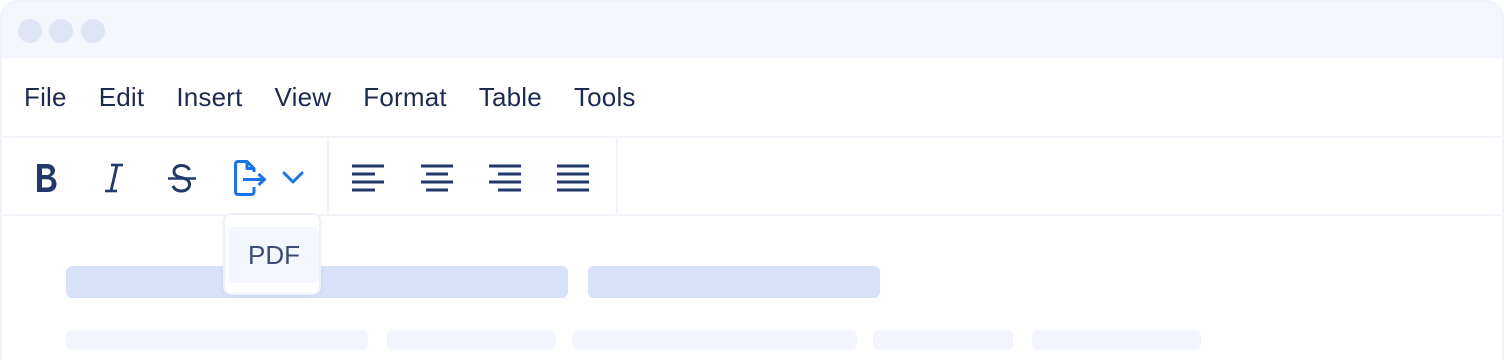 Image resolution: width=1504 pixels, height=360 pixels. What do you see at coordinates (45, 97) in the screenshot?
I see `menu-file: File` at bounding box center [45, 97].